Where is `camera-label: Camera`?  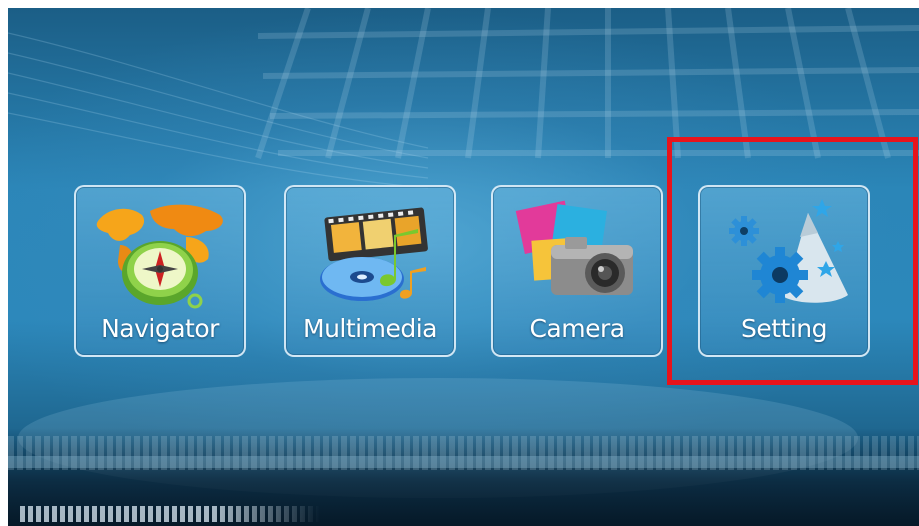 camera-label: Camera is located at coordinates (577, 328).